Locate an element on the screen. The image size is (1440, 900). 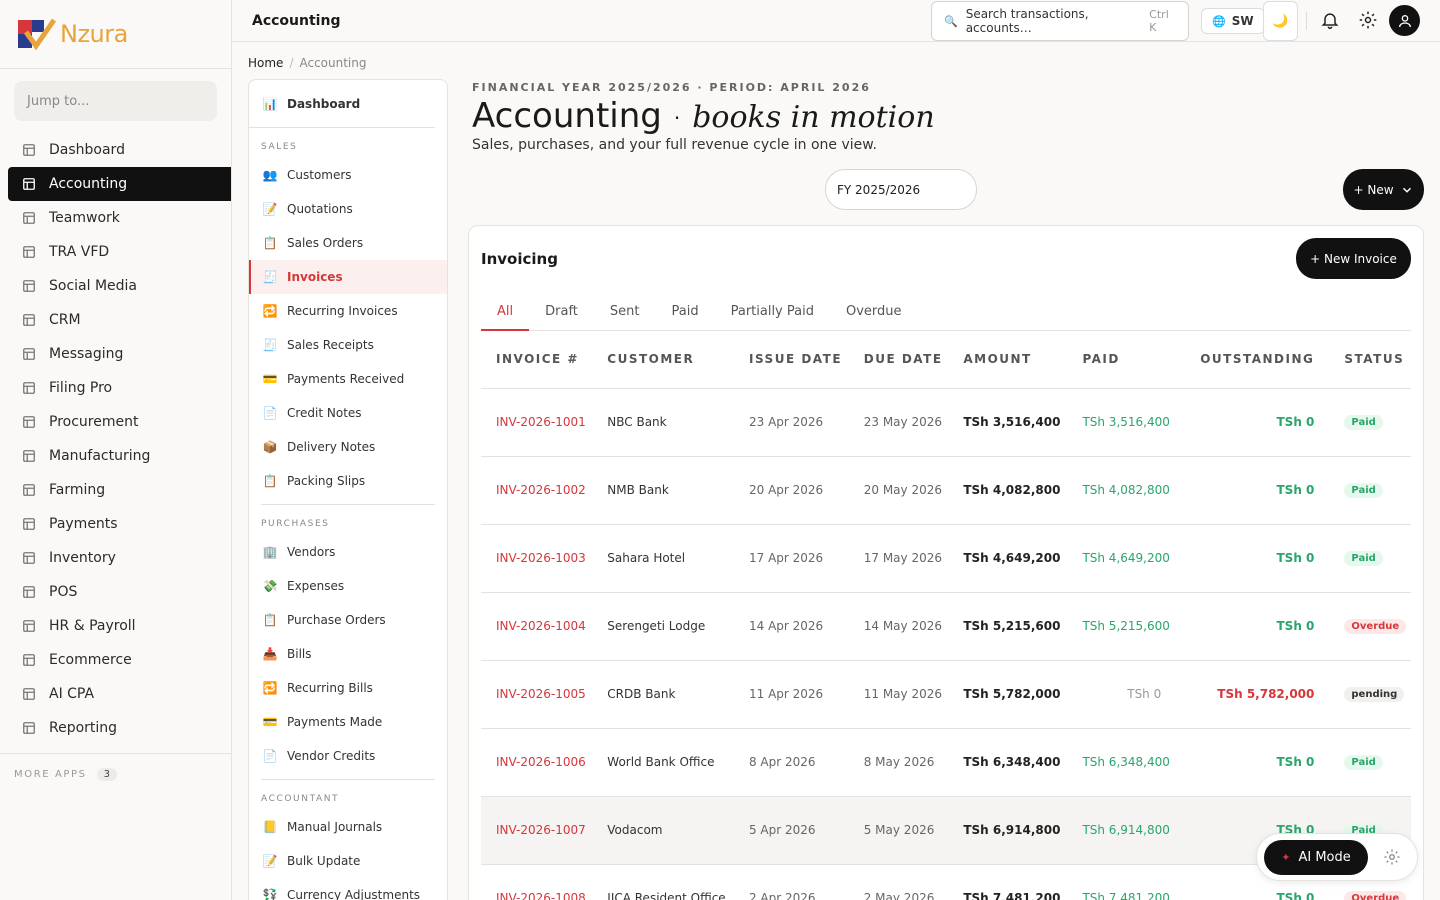
fiscal-year-select: FY 2025/2026 is located at coordinates (901, 189).